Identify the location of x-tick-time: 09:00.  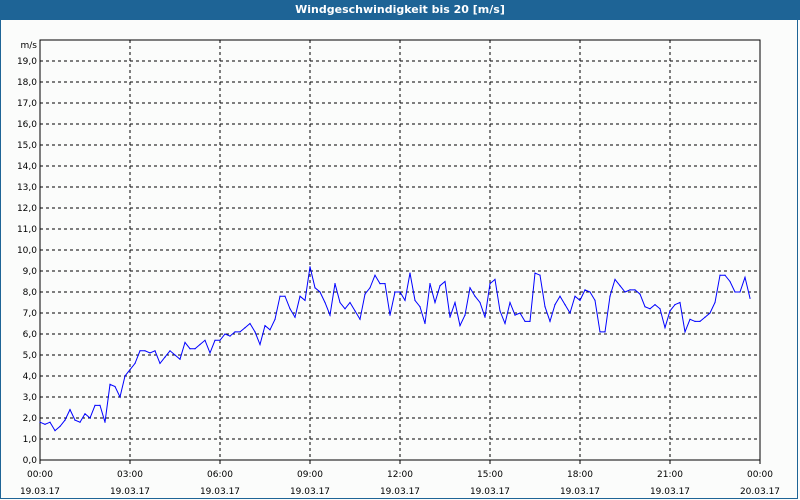
(310, 475).